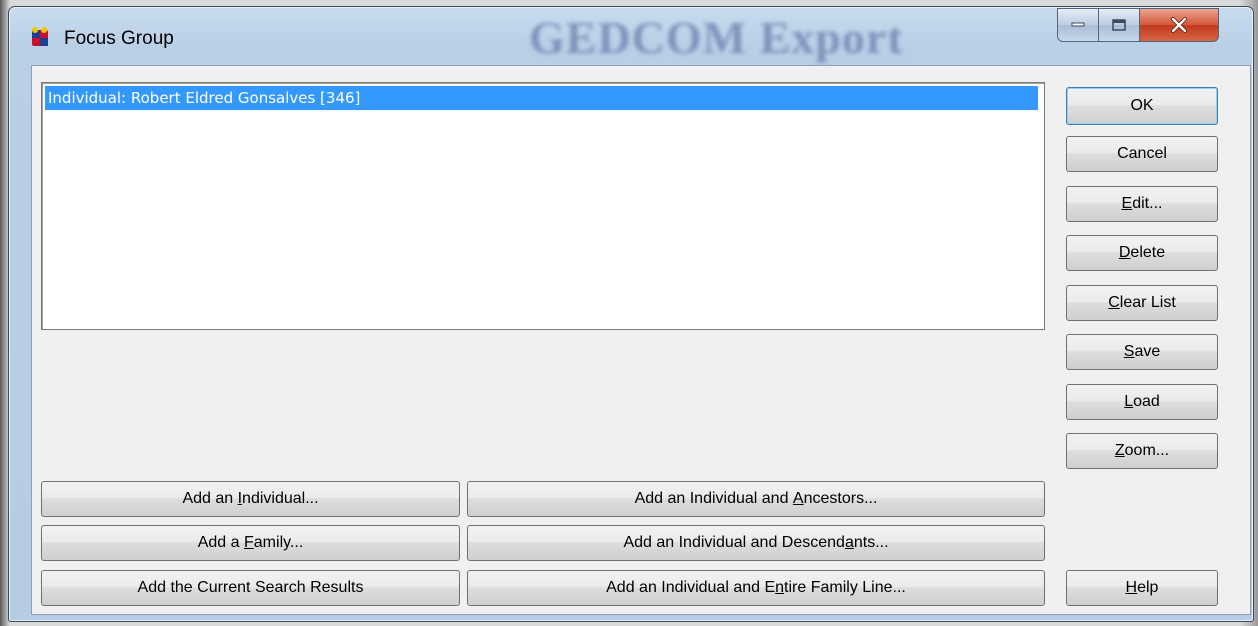 This screenshot has height=626, width=1258. What do you see at coordinates (1142, 402) in the screenshot?
I see `load-button: Load` at bounding box center [1142, 402].